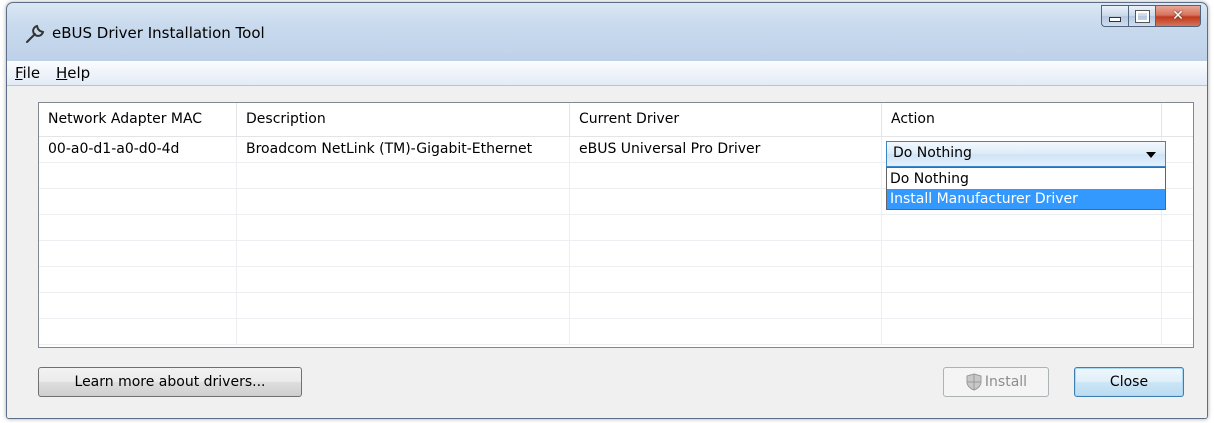 Image resolution: width=1214 pixels, height=423 pixels. What do you see at coordinates (1006, 382) in the screenshot?
I see `install-label: Install` at bounding box center [1006, 382].